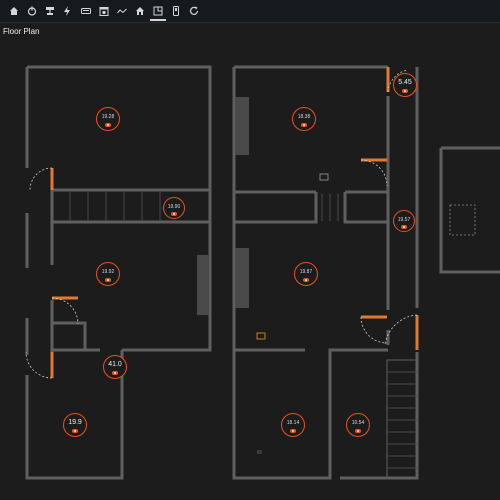  What do you see at coordinates (115, 367) in the screenshot?
I see `sensor-8: 41.0` at bounding box center [115, 367].